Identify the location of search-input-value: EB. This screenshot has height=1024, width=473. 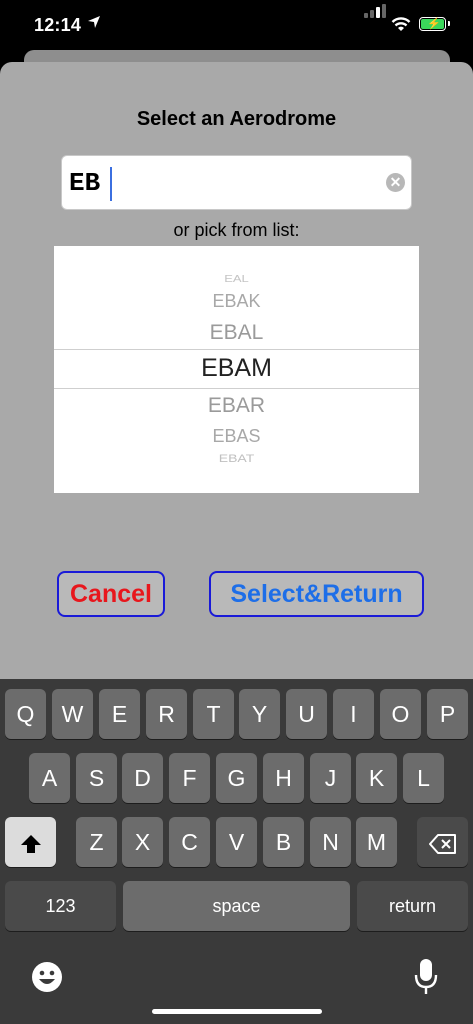
(85, 183).